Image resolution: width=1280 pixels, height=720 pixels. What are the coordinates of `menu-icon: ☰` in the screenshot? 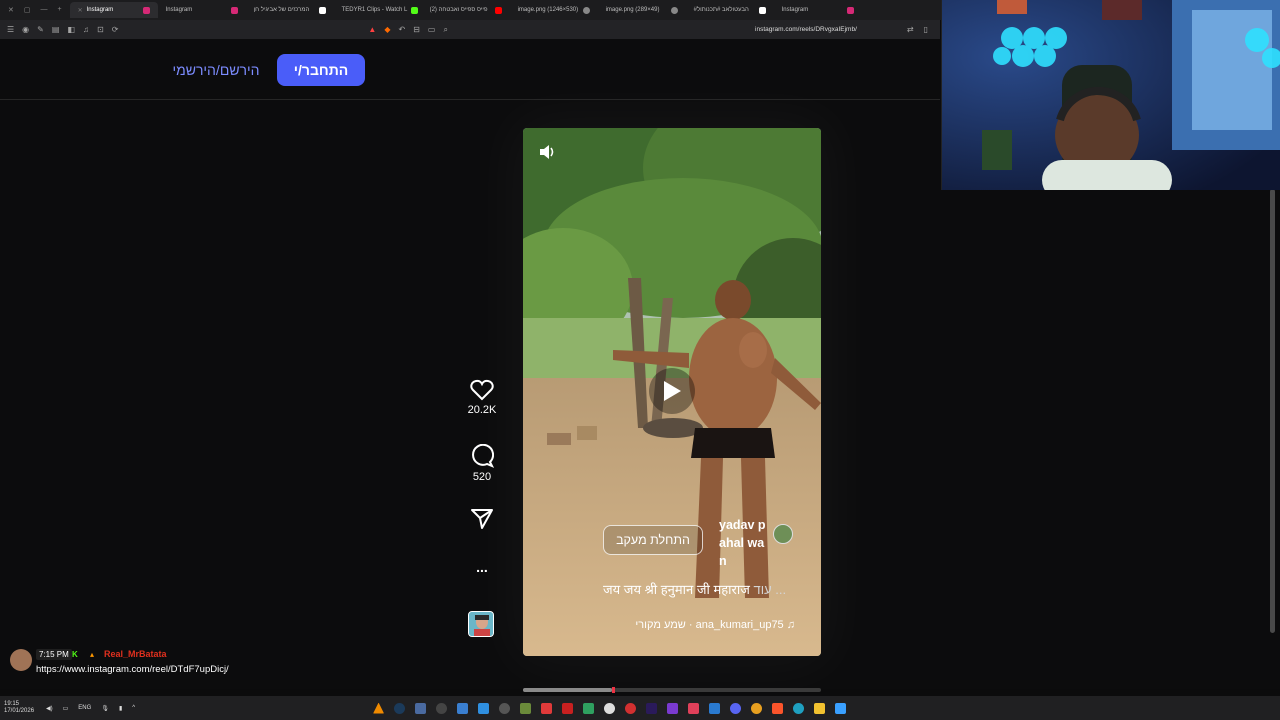 It's located at (10, 29).